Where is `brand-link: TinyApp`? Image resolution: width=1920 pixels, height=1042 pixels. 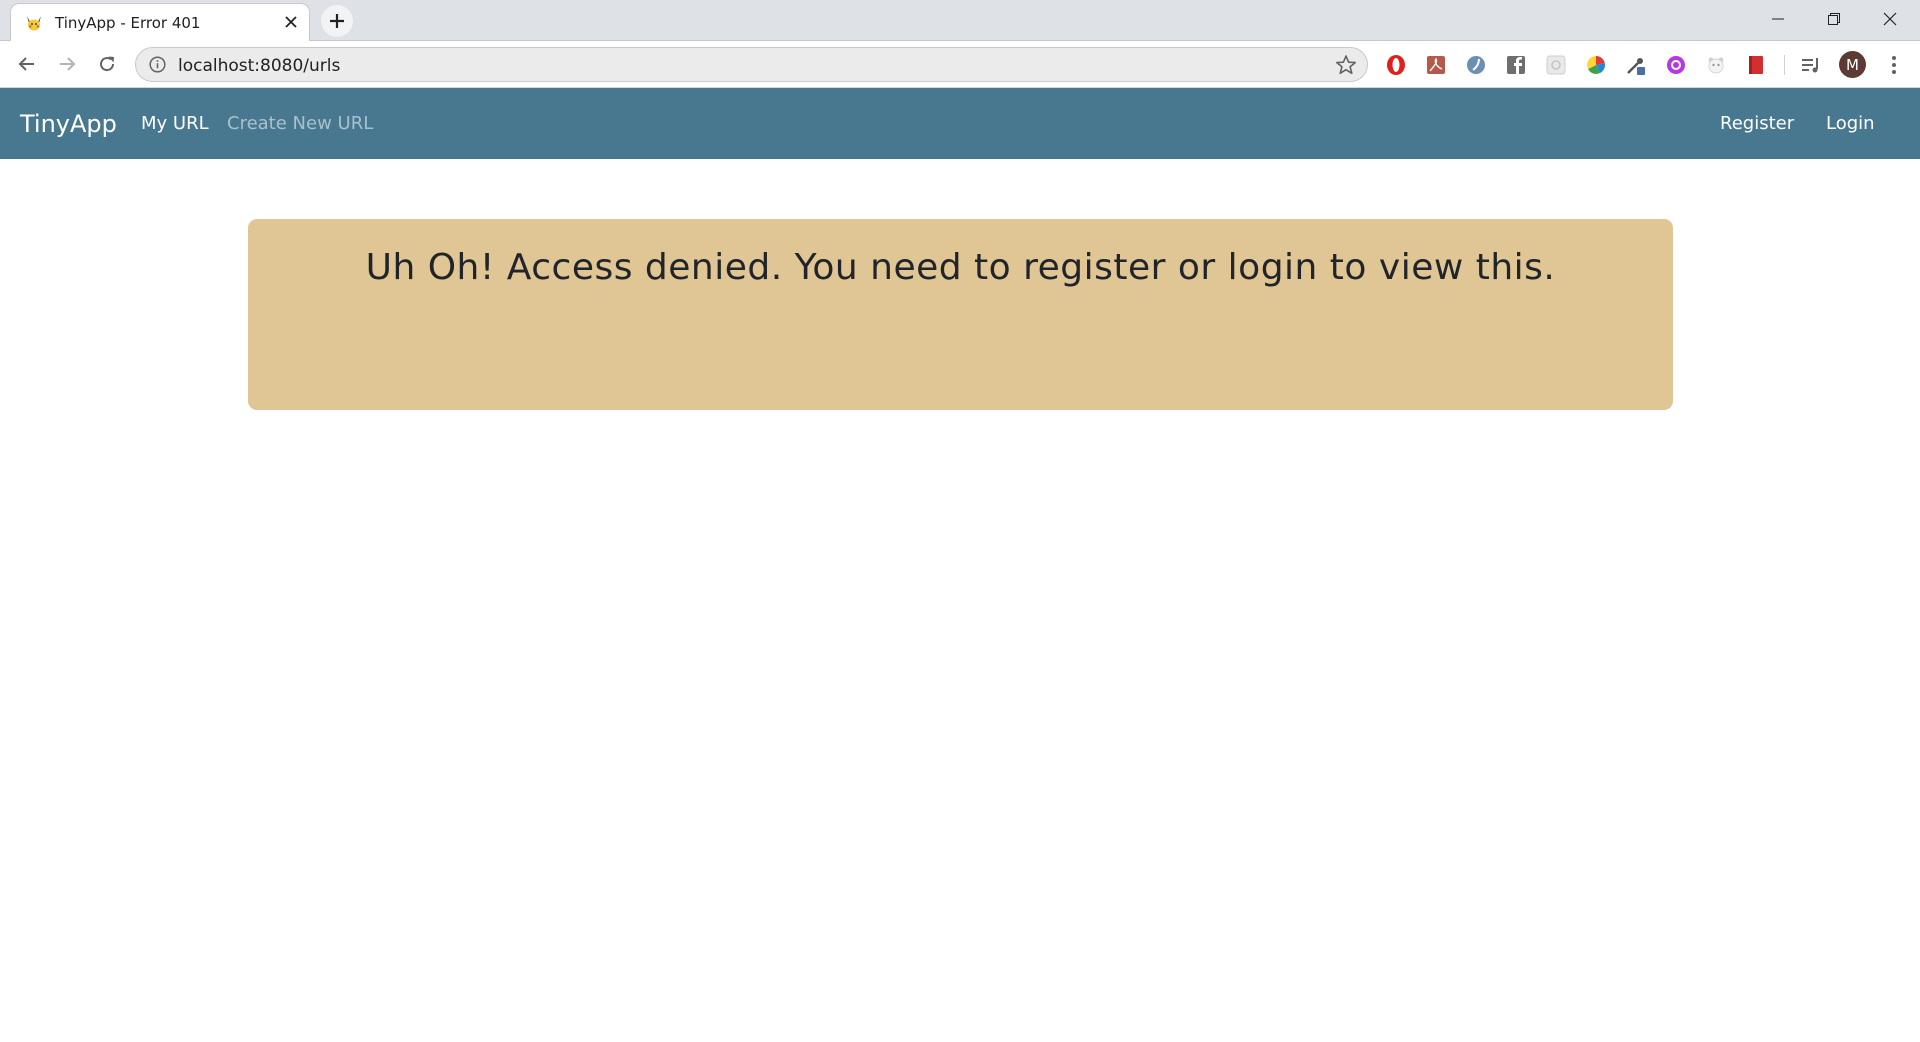 brand-link: TinyApp is located at coordinates (68, 124).